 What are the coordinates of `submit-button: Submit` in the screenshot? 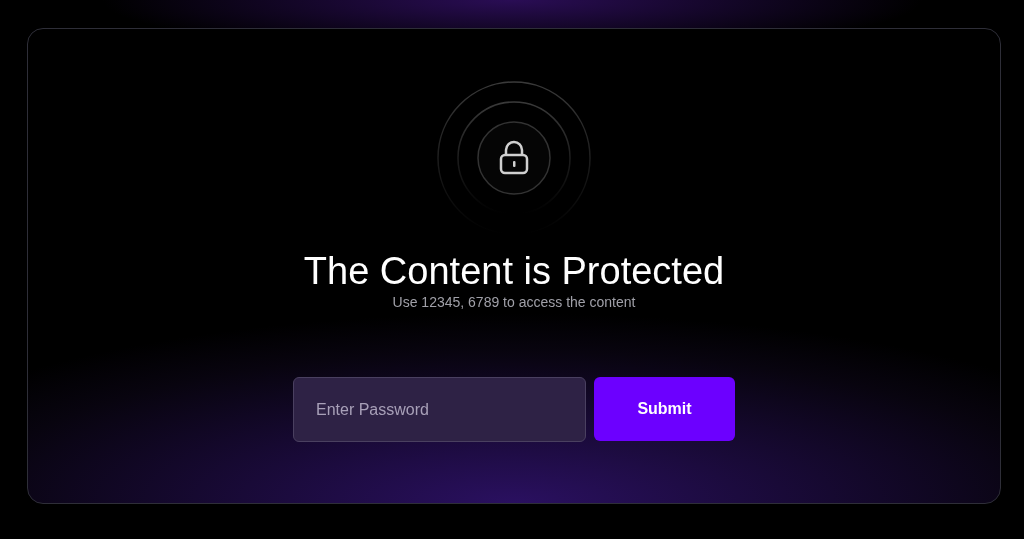 It's located at (664, 409).